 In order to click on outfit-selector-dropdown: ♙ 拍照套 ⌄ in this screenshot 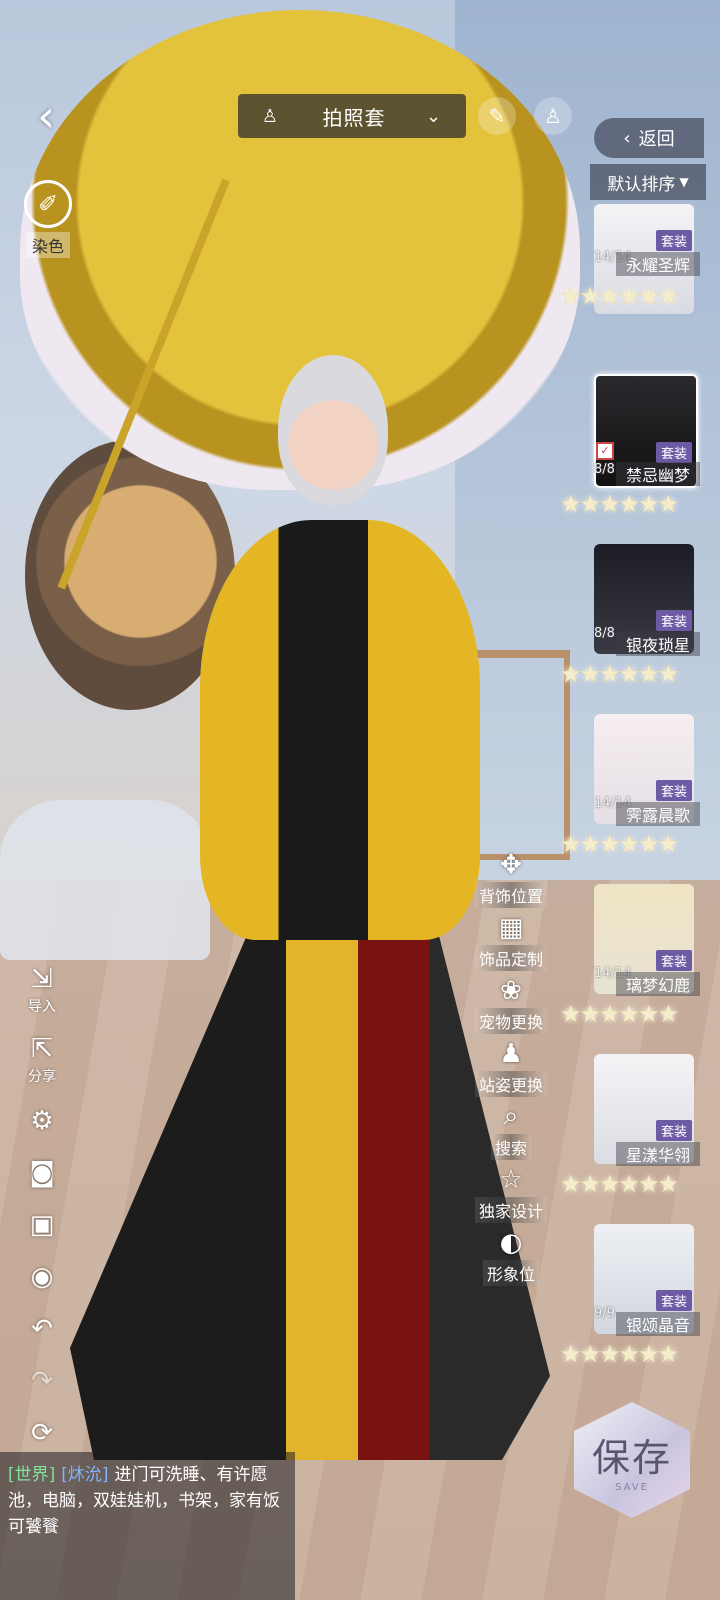, I will do `click(352, 116)`.